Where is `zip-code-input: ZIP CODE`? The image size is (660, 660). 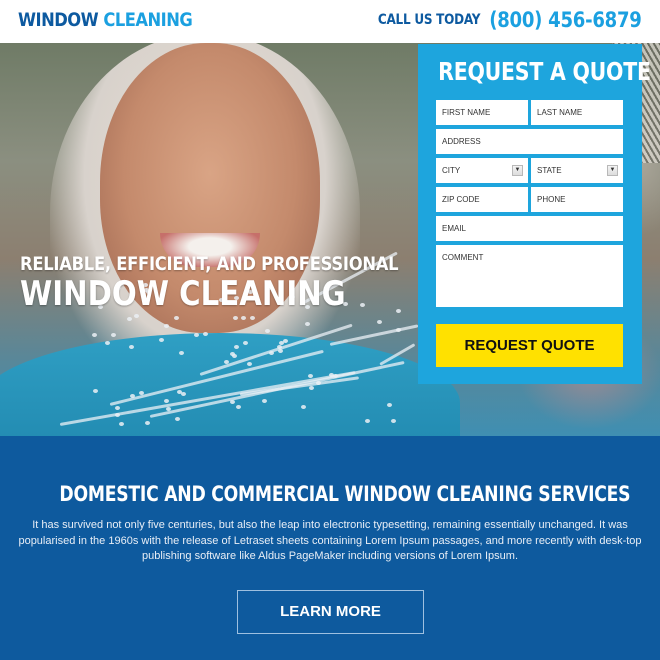 zip-code-input: ZIP CODE is located at coordinates (482, 199).